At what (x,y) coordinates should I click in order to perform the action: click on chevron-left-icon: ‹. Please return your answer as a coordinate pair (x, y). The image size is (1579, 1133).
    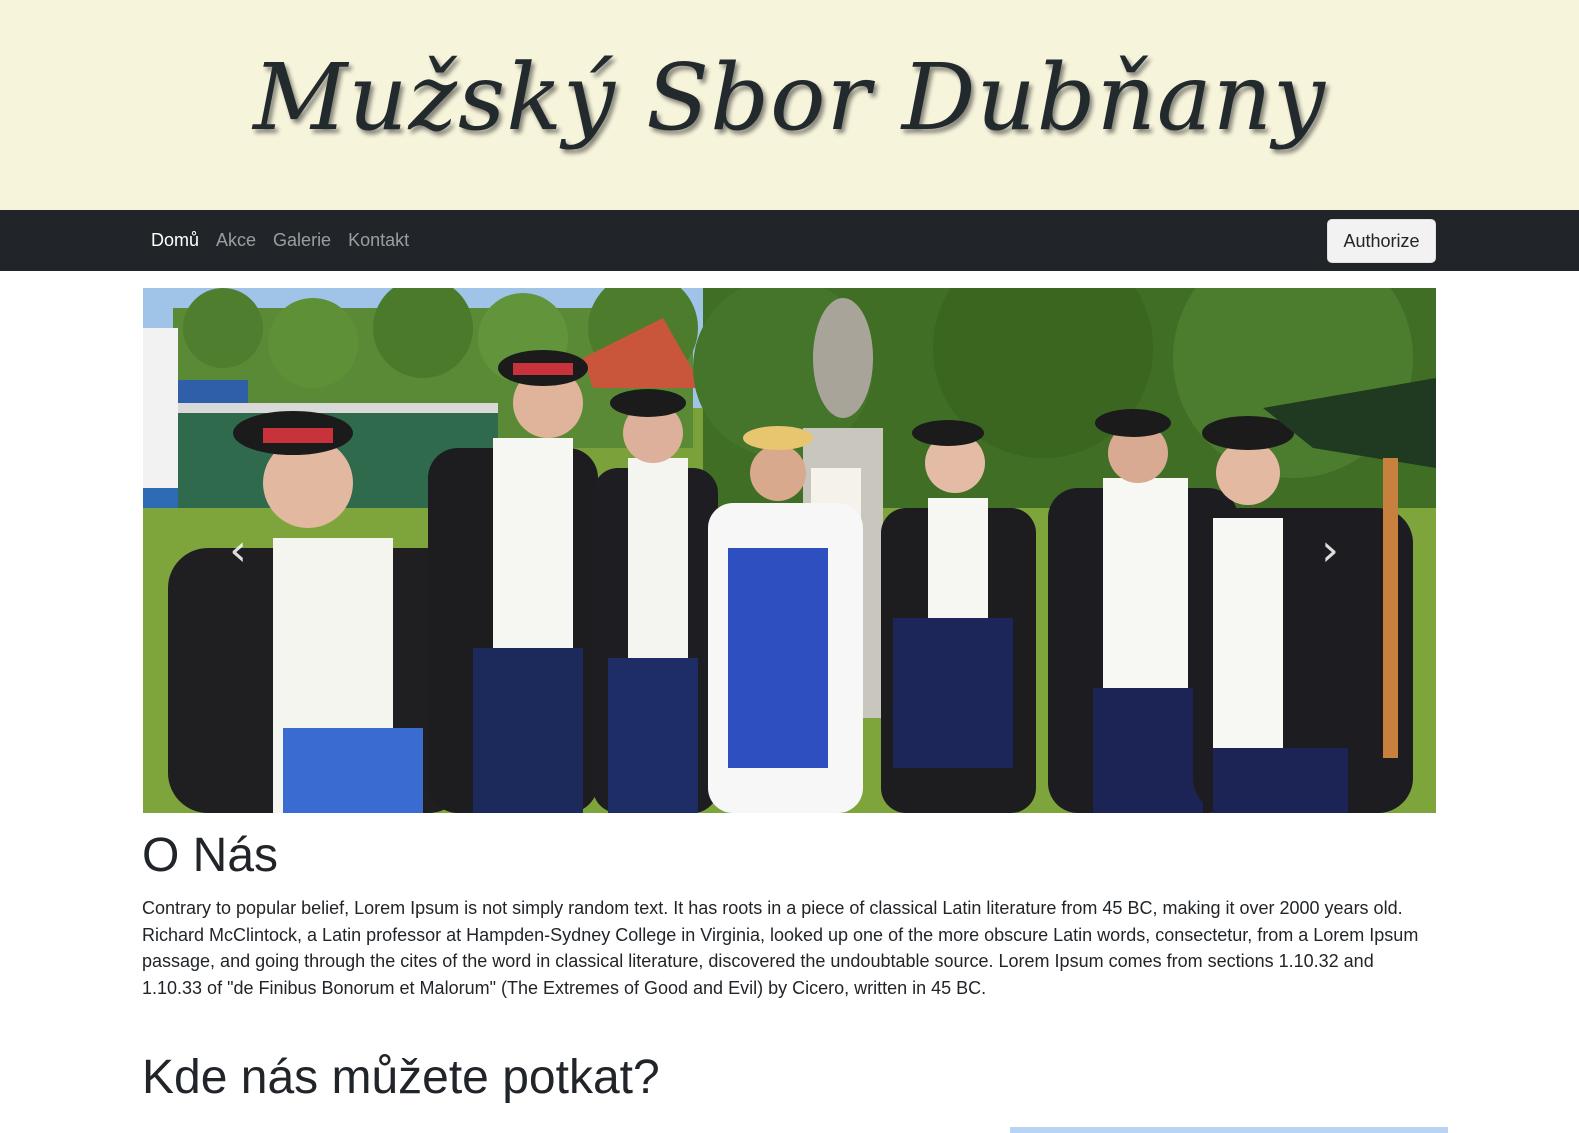
    Looking at the image, I should click on (238, 550).